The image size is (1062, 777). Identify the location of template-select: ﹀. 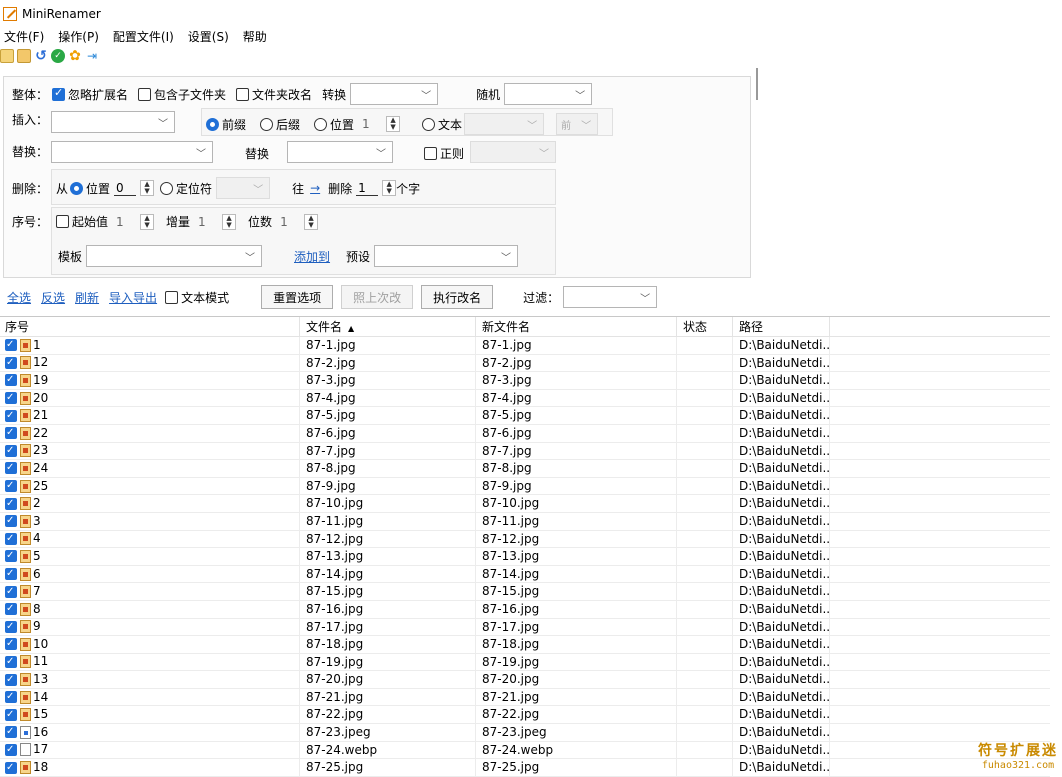
(174, 256).